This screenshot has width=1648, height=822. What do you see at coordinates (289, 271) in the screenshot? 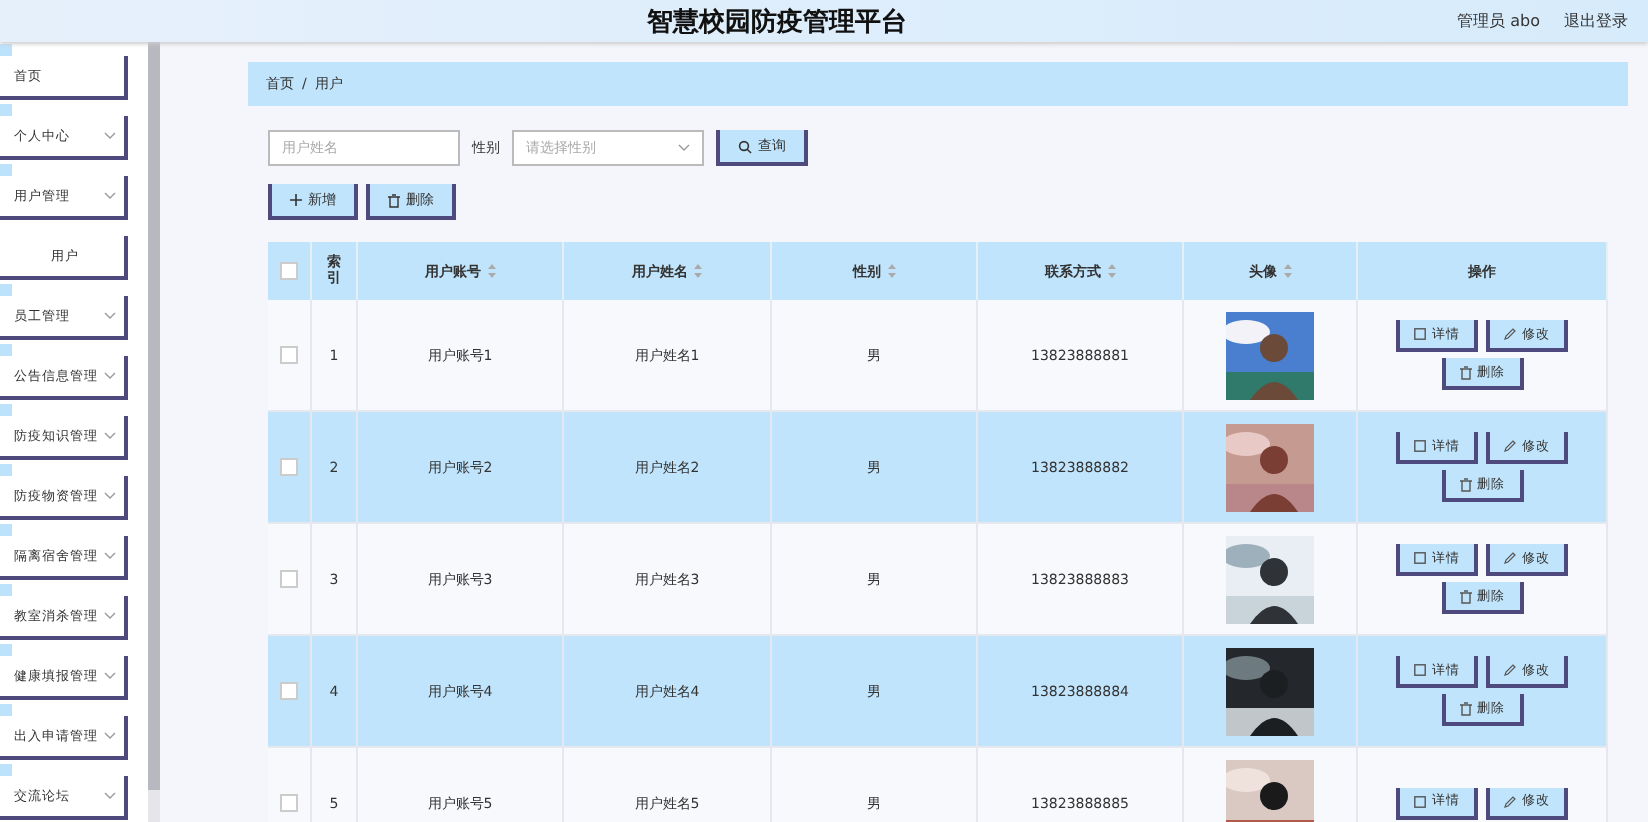
I see `select-all-checkbox` at bounding box center [289, 271].